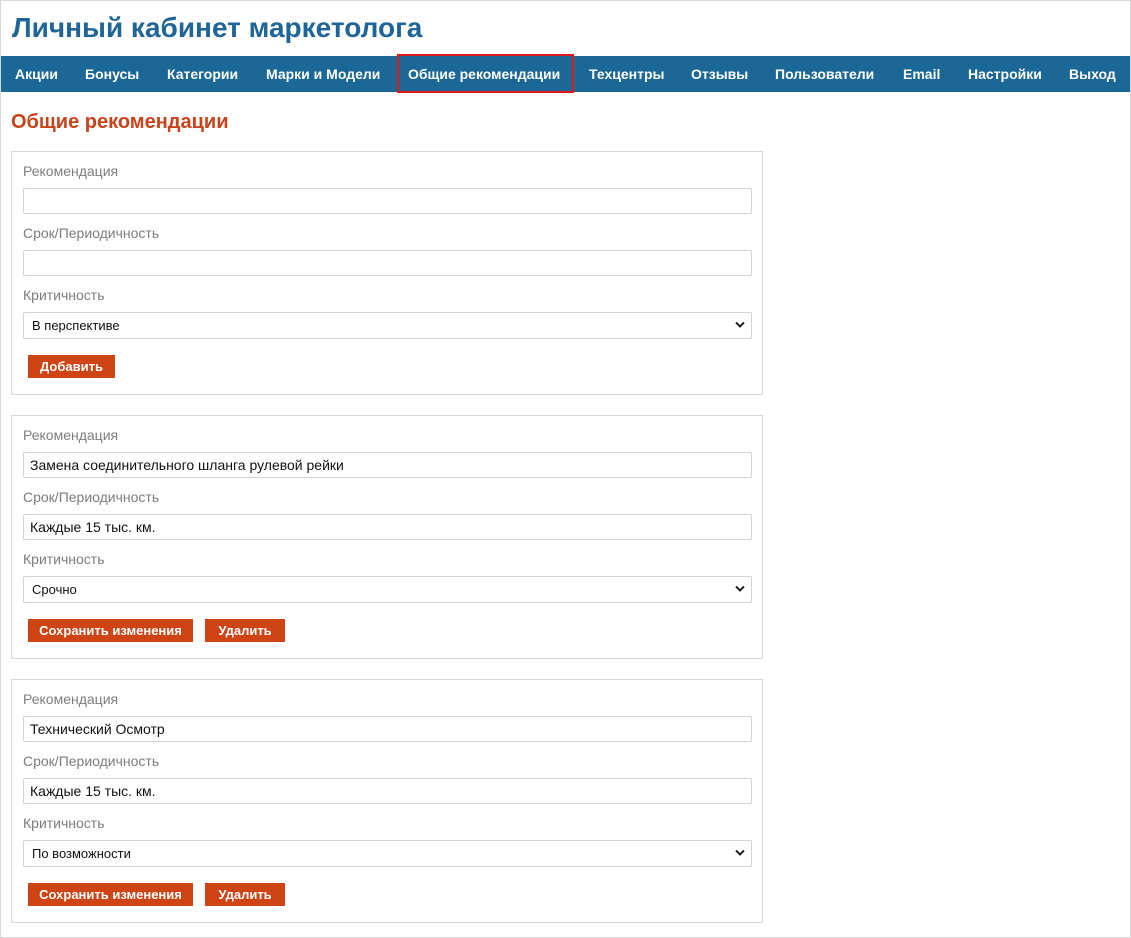 The width and height of the screenshot is (1131, 938). Describe the element at coordinates (120, 122) in the screenshot. I see `page-title: Общие рекомендации` at that location.